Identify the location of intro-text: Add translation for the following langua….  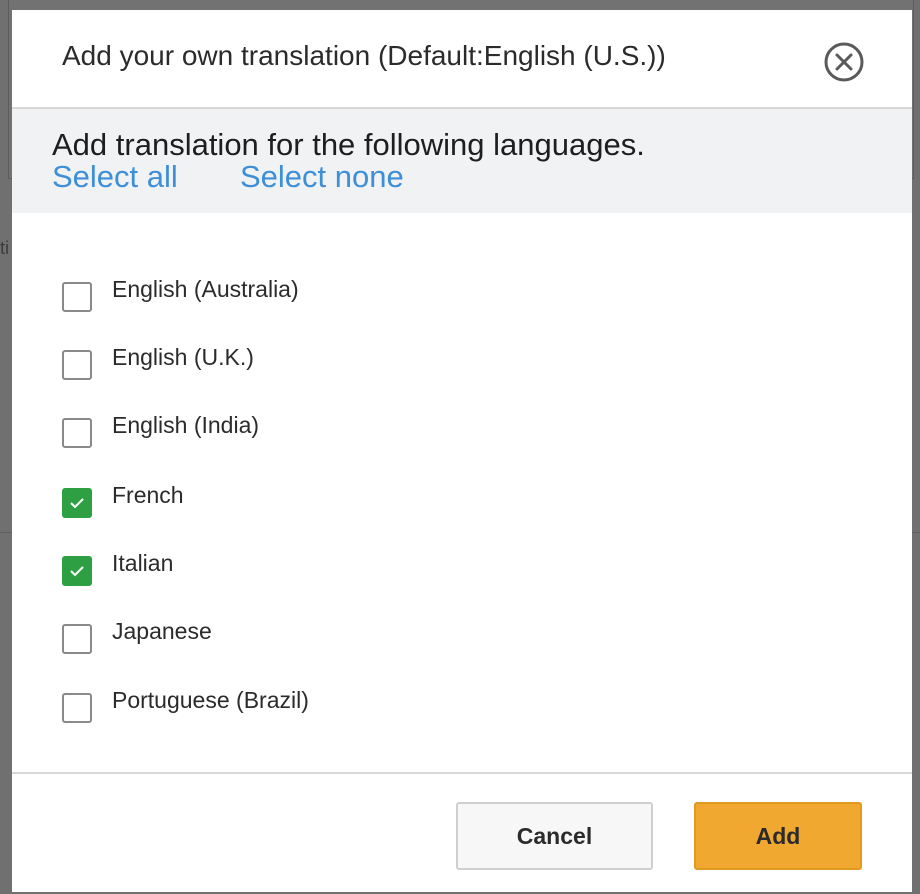
(348, 144).